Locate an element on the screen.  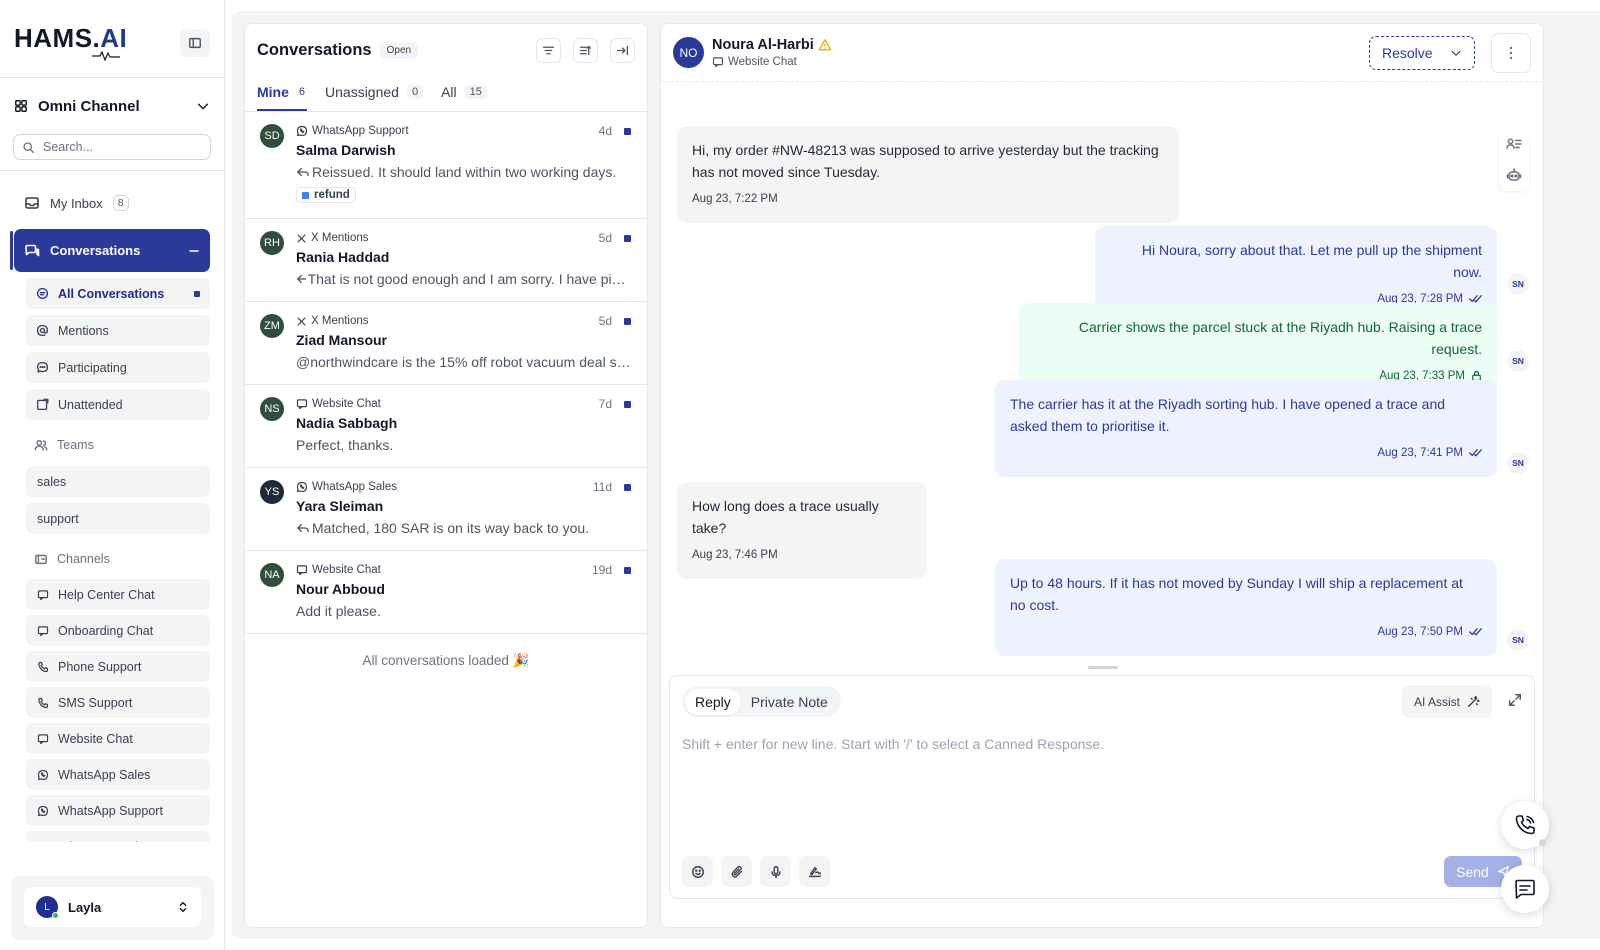
sidebar-item-channel: Phone Support is located at coordinates (118, 666).